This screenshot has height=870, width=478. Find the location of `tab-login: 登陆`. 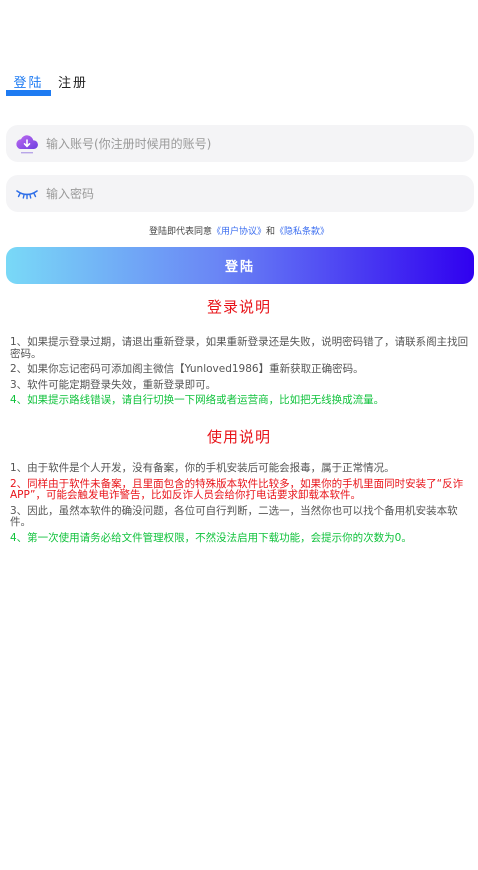

tab-login: 登陆 is located at coordinates (28, 85).